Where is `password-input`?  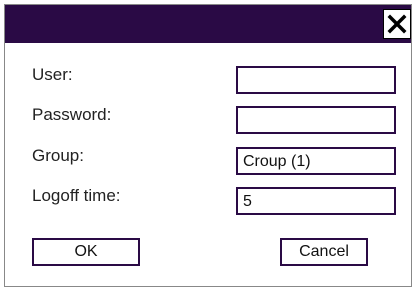 password-input is located at coordinates (316, 120).